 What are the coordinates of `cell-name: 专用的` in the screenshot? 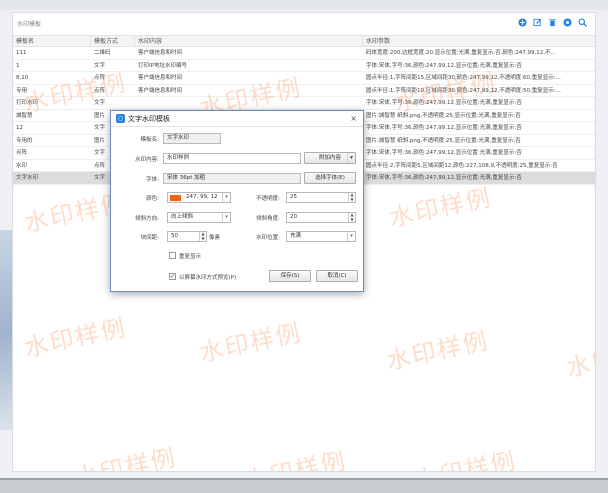 It's located at (24, 140).